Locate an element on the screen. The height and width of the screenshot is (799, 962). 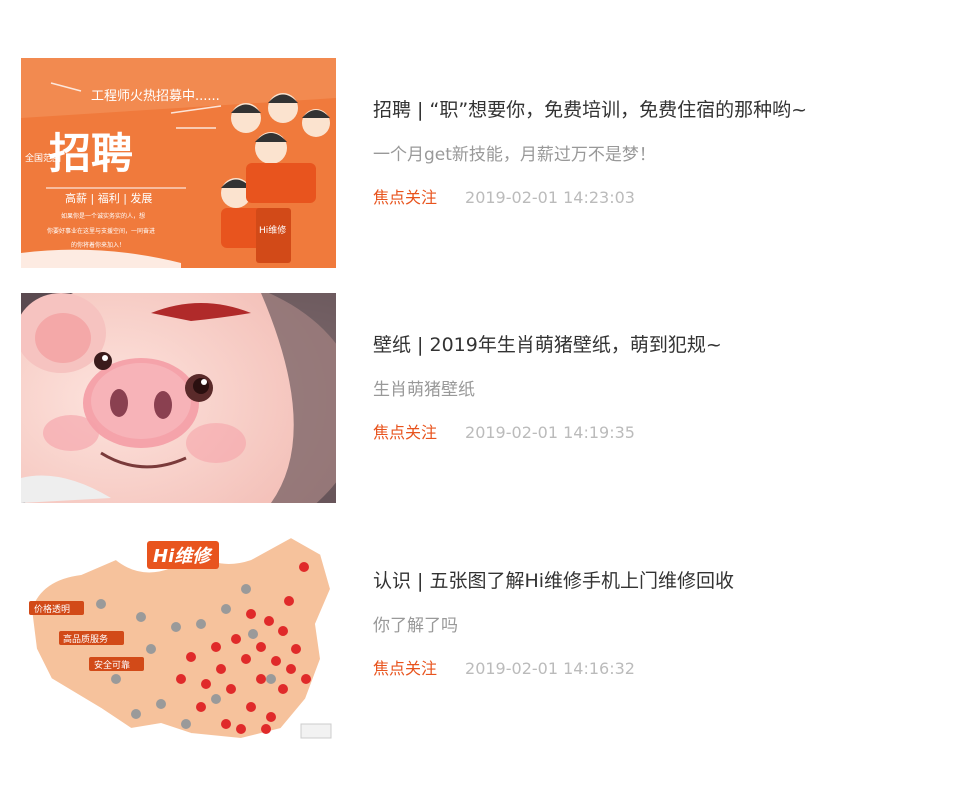
svg-text: 的你将着你来加入！ is located at coordinates (98, 245).